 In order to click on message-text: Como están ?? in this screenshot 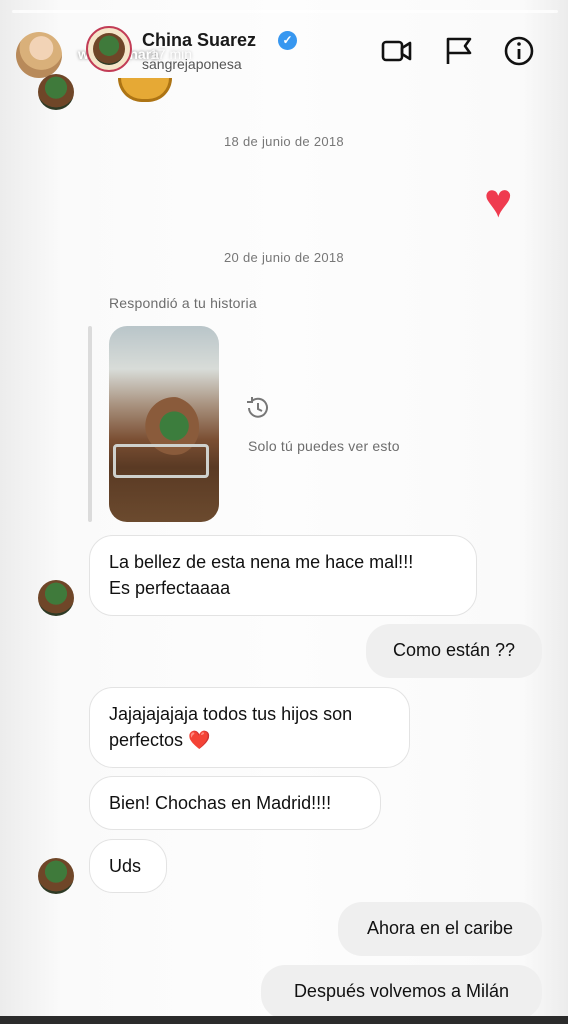, I will do `click(454, 650)`.